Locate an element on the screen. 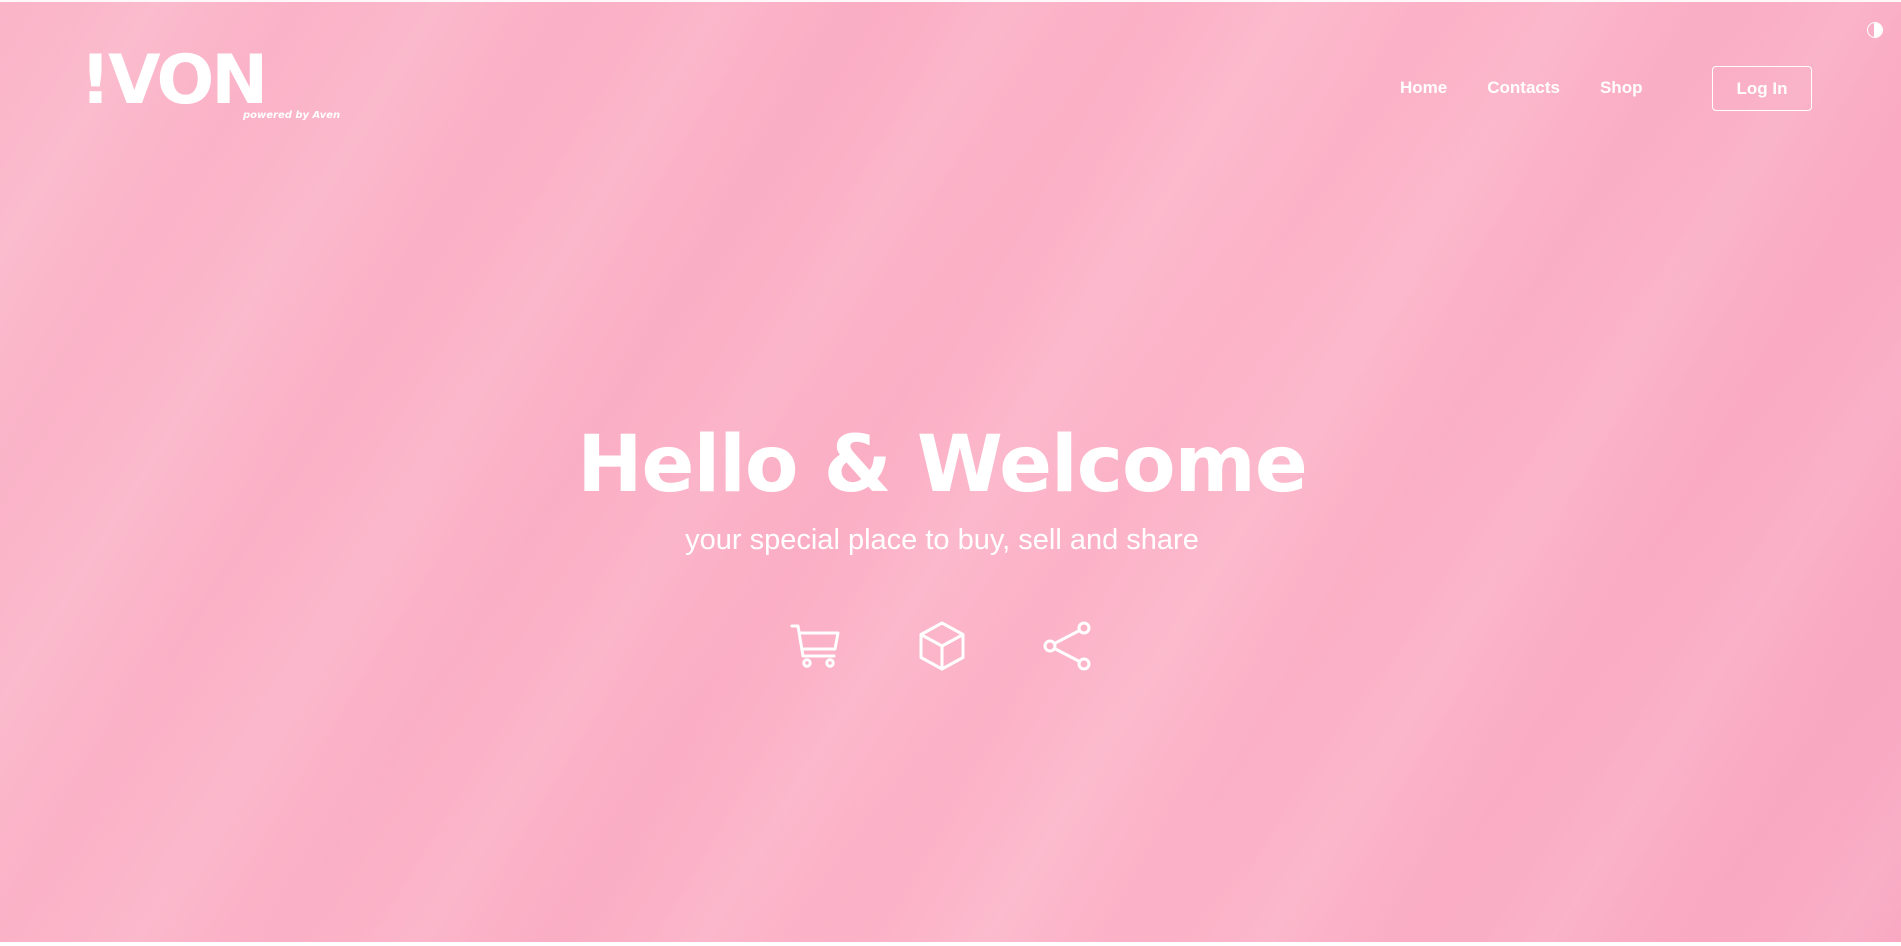 This screenshot has width=1901, height=946. main-nav: Home Contacts Shop is located at coordinates (1541, 88).